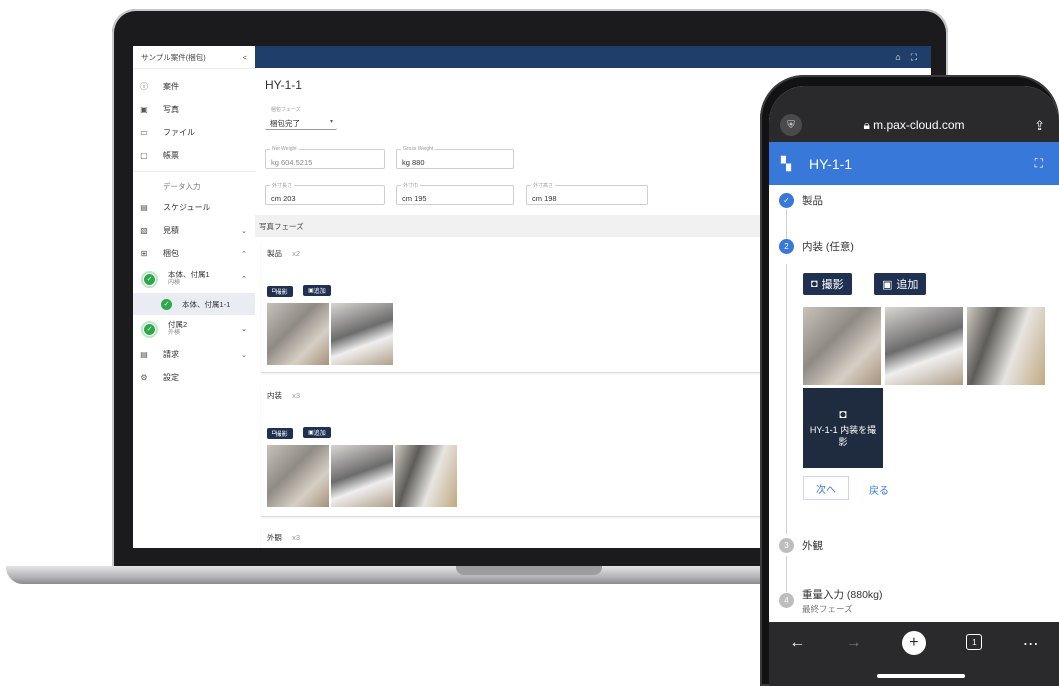 This screenshot has height=686, width=1059. Describe the element at coordinates (879, 489) in the screenshot. I see `back-link: 戻る` at that location.